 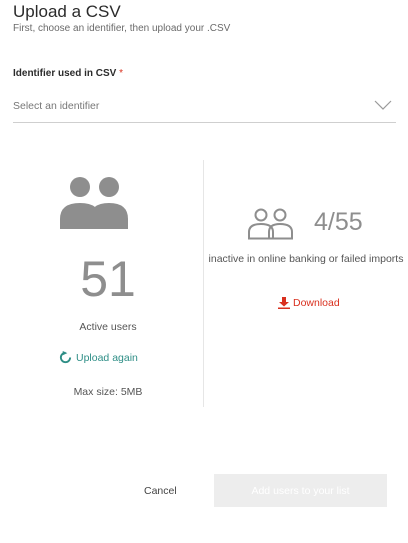 What do you see at coordinates (160, 491) in the screenshot?
I see `cancel-button: Cancel` at bounding box center [160, 491].